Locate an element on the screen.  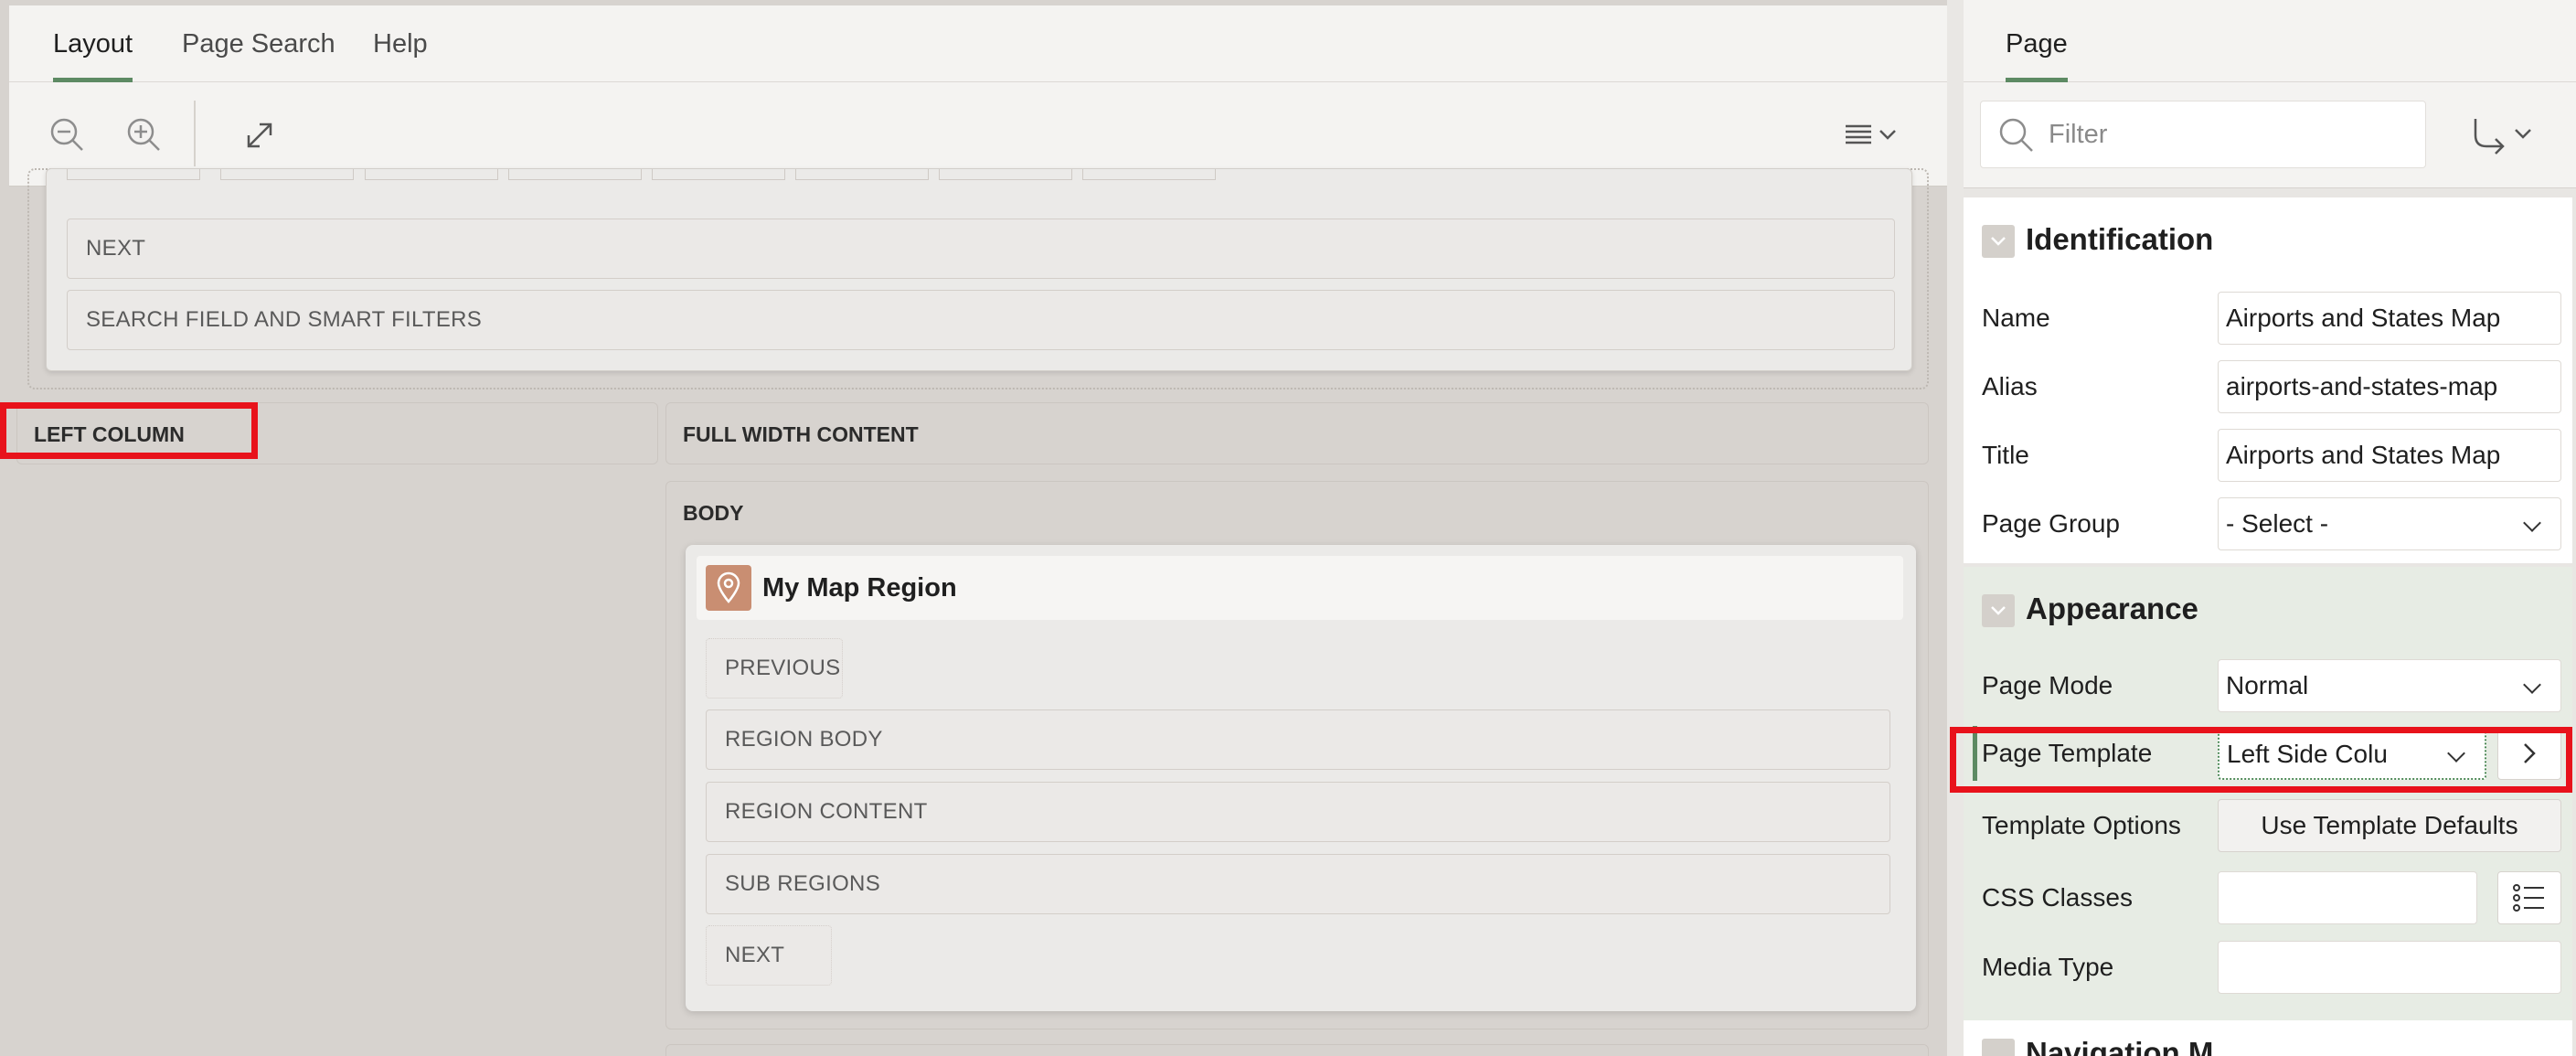
zone-body-label: BODY is located at coordinates (713, 513).